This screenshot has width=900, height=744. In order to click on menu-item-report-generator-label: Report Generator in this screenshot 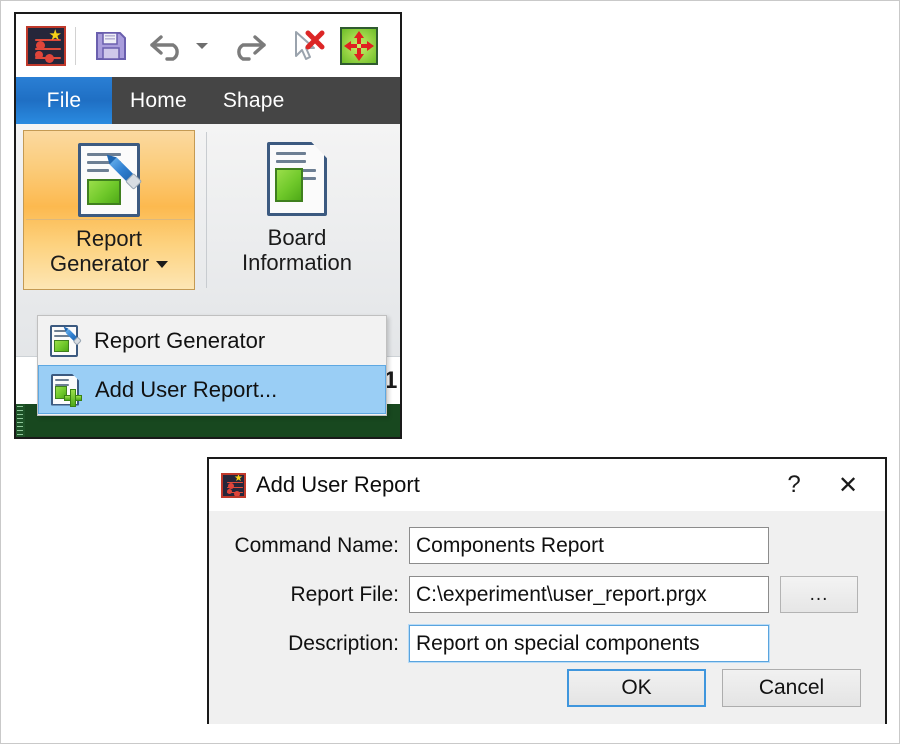, I will do `click(180, 340)`.